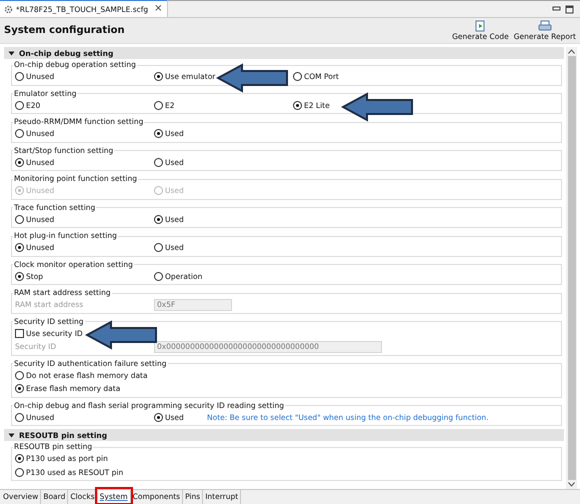  What do you see at coordinates (556, 8) in the screenshot?
I see `minimize-icon` at bounding box center [556, 8].